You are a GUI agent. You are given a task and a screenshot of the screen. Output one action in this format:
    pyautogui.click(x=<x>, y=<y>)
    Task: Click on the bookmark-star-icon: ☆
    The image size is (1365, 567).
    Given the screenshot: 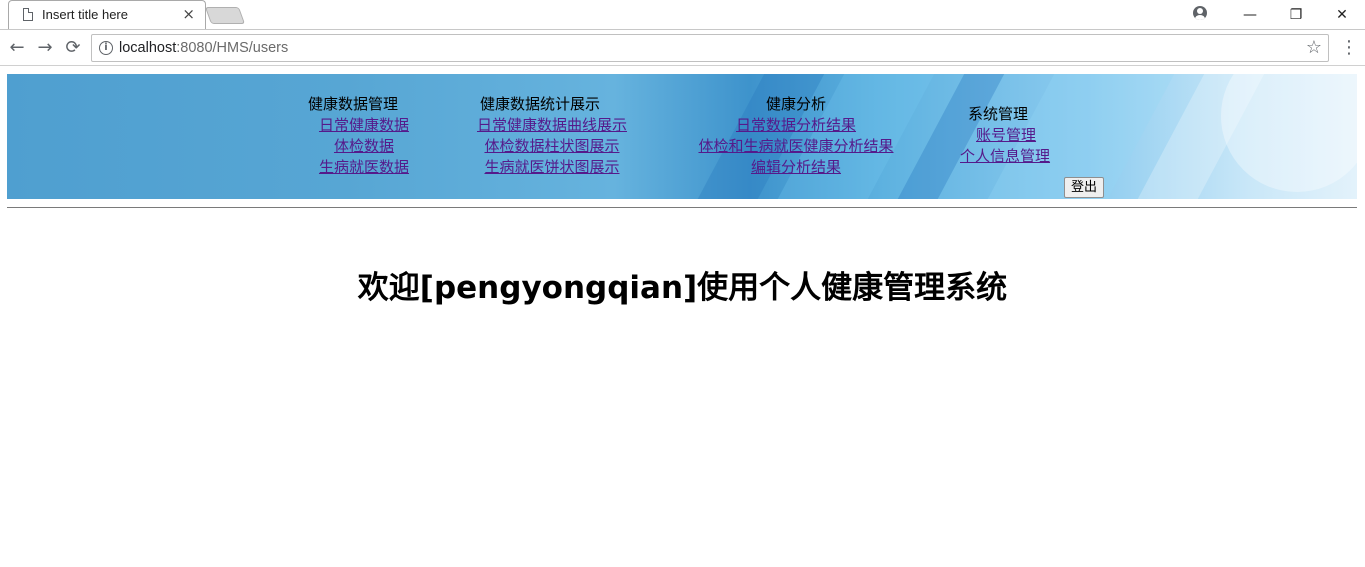 What is the action you would take?
    pyautogui.click(x=1314, y=47)
    